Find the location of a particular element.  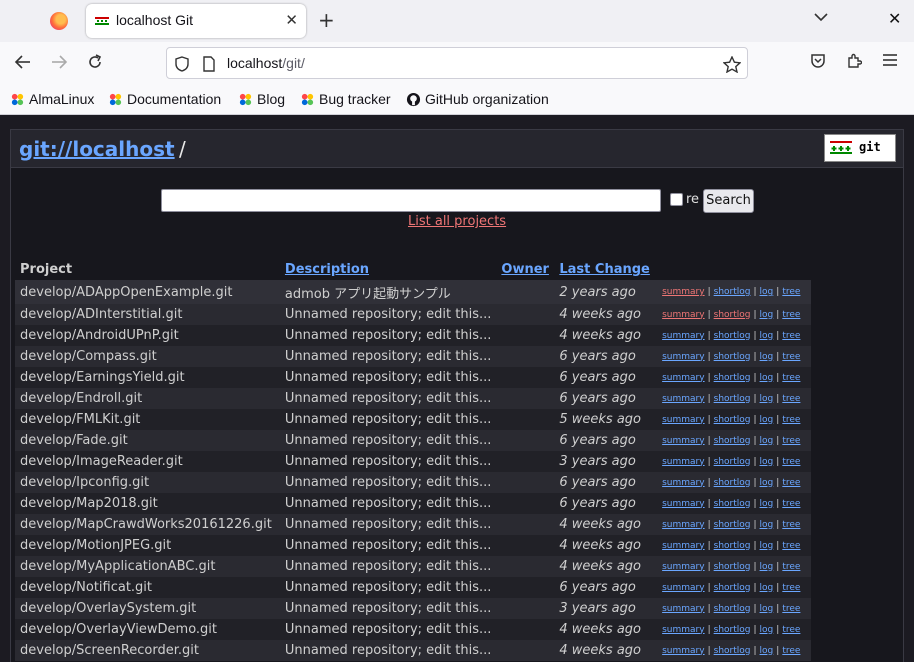

bookmark-almalinux: AlmaLinux is located at coordinates (52, 99).